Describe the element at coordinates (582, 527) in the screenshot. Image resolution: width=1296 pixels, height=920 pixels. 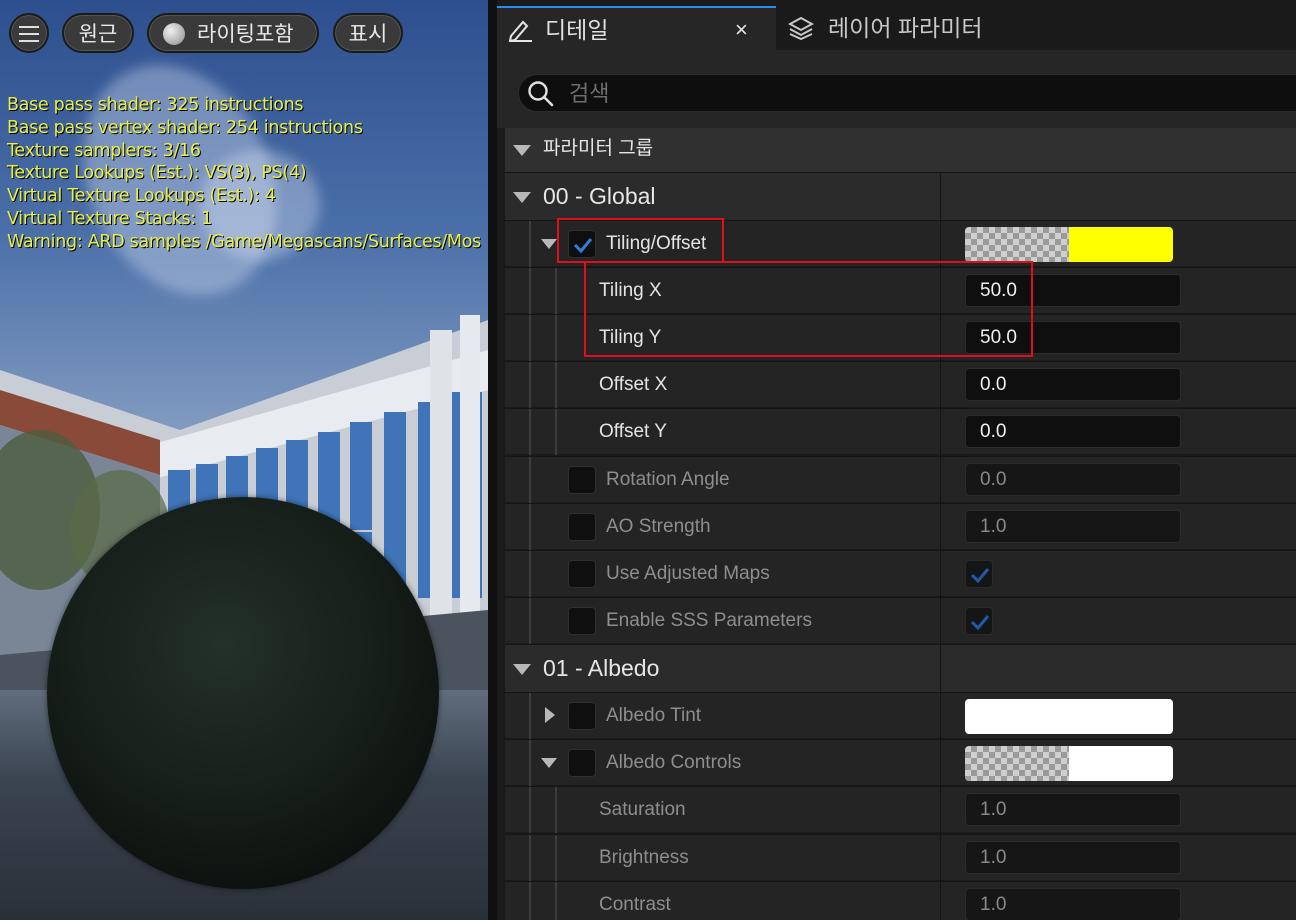
I see `ao-strength-checkbox` at that location.